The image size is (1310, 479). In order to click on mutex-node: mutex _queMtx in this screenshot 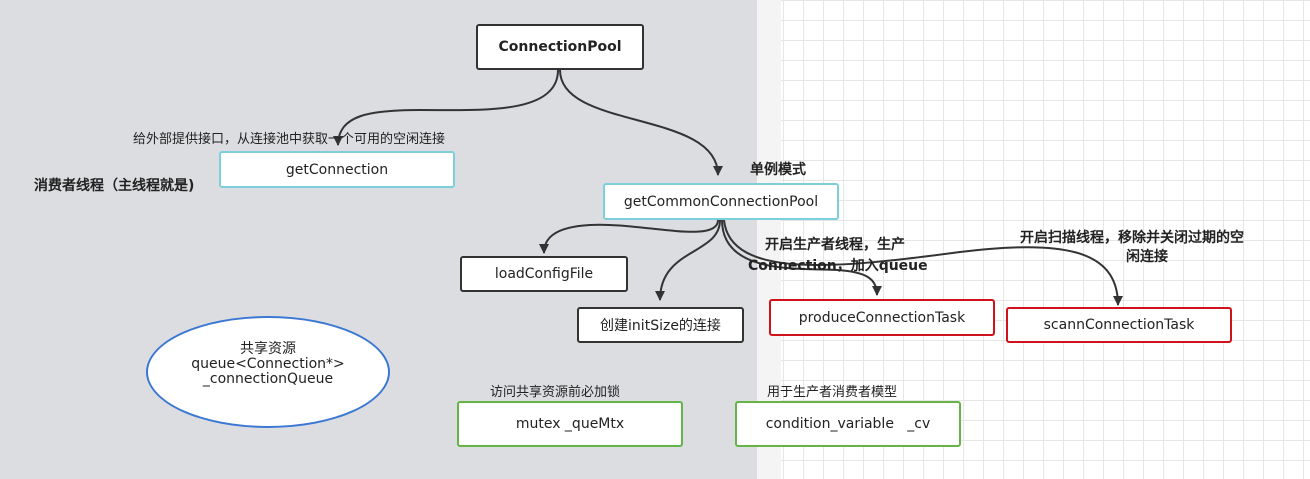, I will do `click(570, 424)`.